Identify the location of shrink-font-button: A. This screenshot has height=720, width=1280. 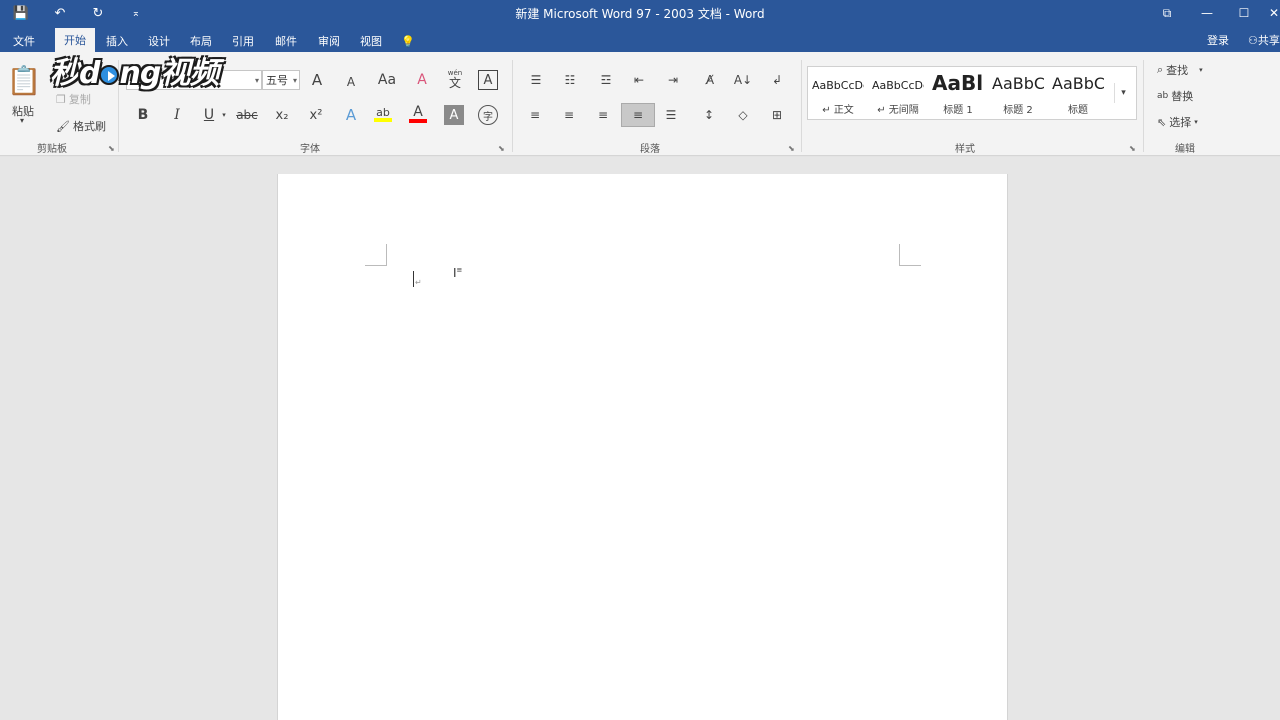
(351, 82).